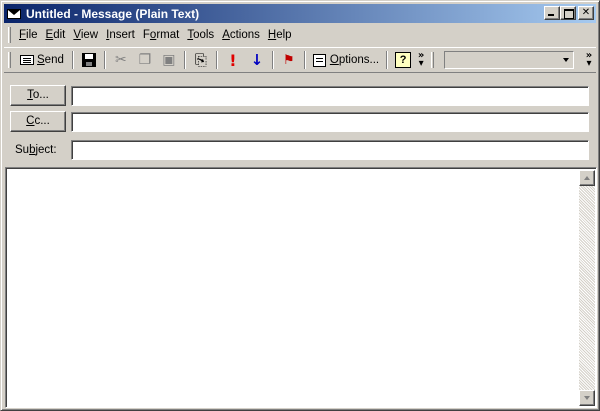 The width and height of the screenshot is (600, 411). I want to click on paste-icon: ▣, so click(169, 60).